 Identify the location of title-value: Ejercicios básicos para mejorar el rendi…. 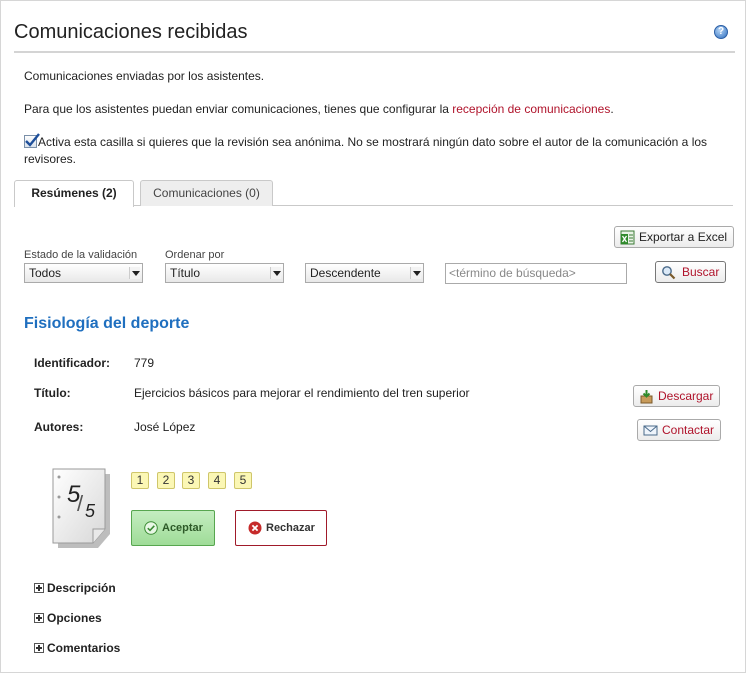
(302, 393).